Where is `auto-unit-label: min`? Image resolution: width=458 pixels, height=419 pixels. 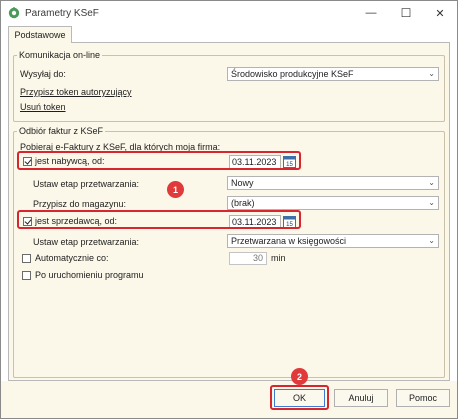
auto-unit-label: min is located at coordinates (278, 258).